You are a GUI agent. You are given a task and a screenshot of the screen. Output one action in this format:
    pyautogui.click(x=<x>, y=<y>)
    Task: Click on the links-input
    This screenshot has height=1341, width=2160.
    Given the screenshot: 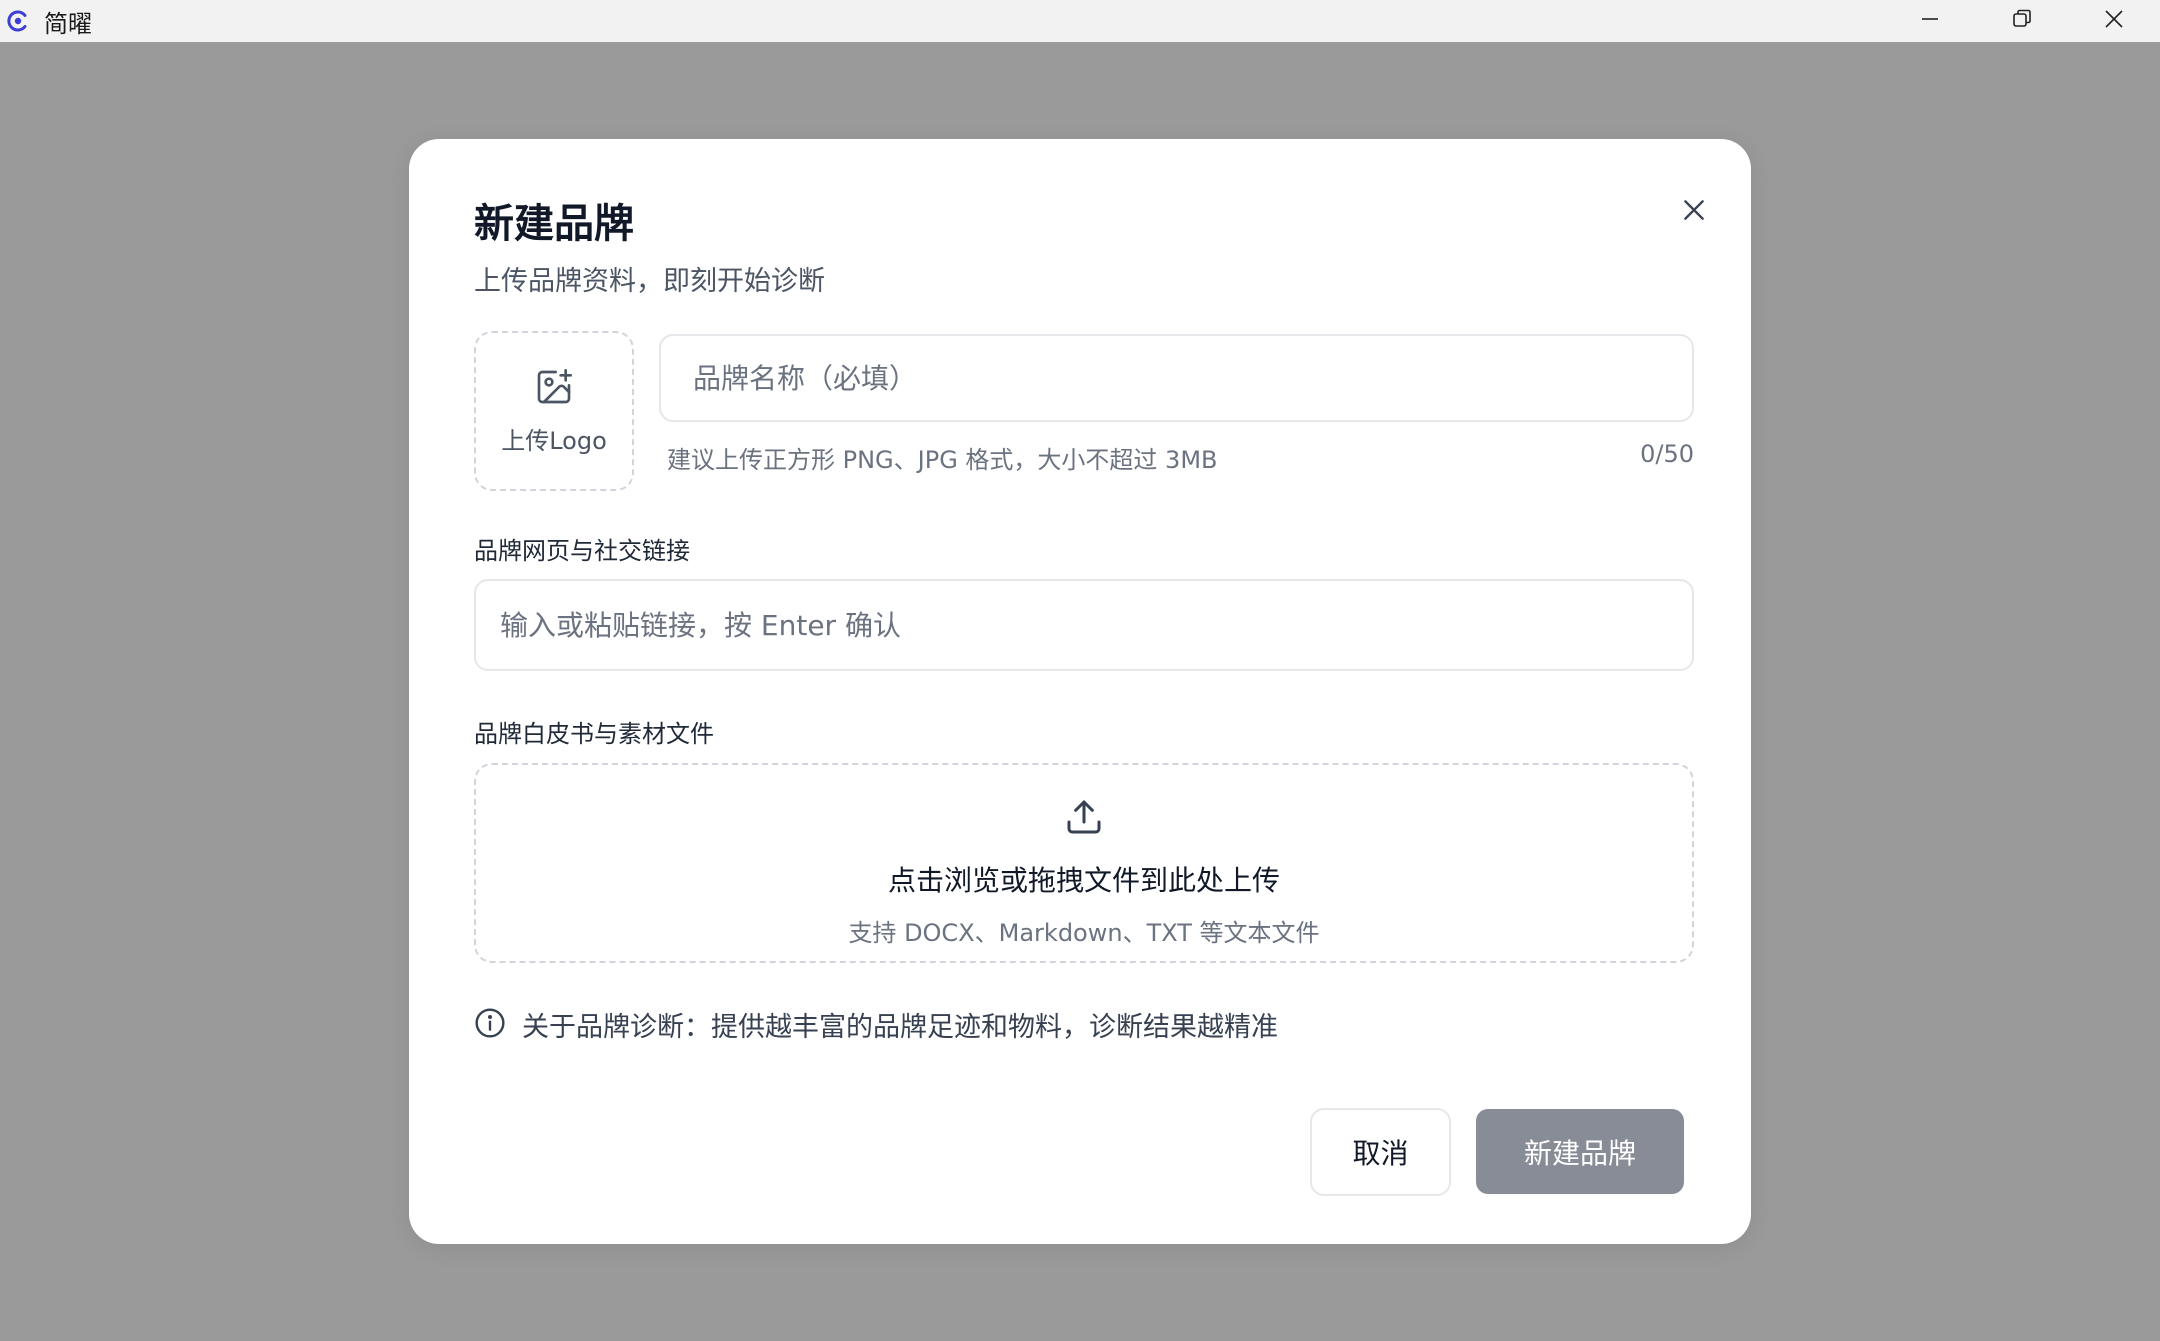 What is the action you would take?
    pyautogui.click(x=1084, y=625)
    